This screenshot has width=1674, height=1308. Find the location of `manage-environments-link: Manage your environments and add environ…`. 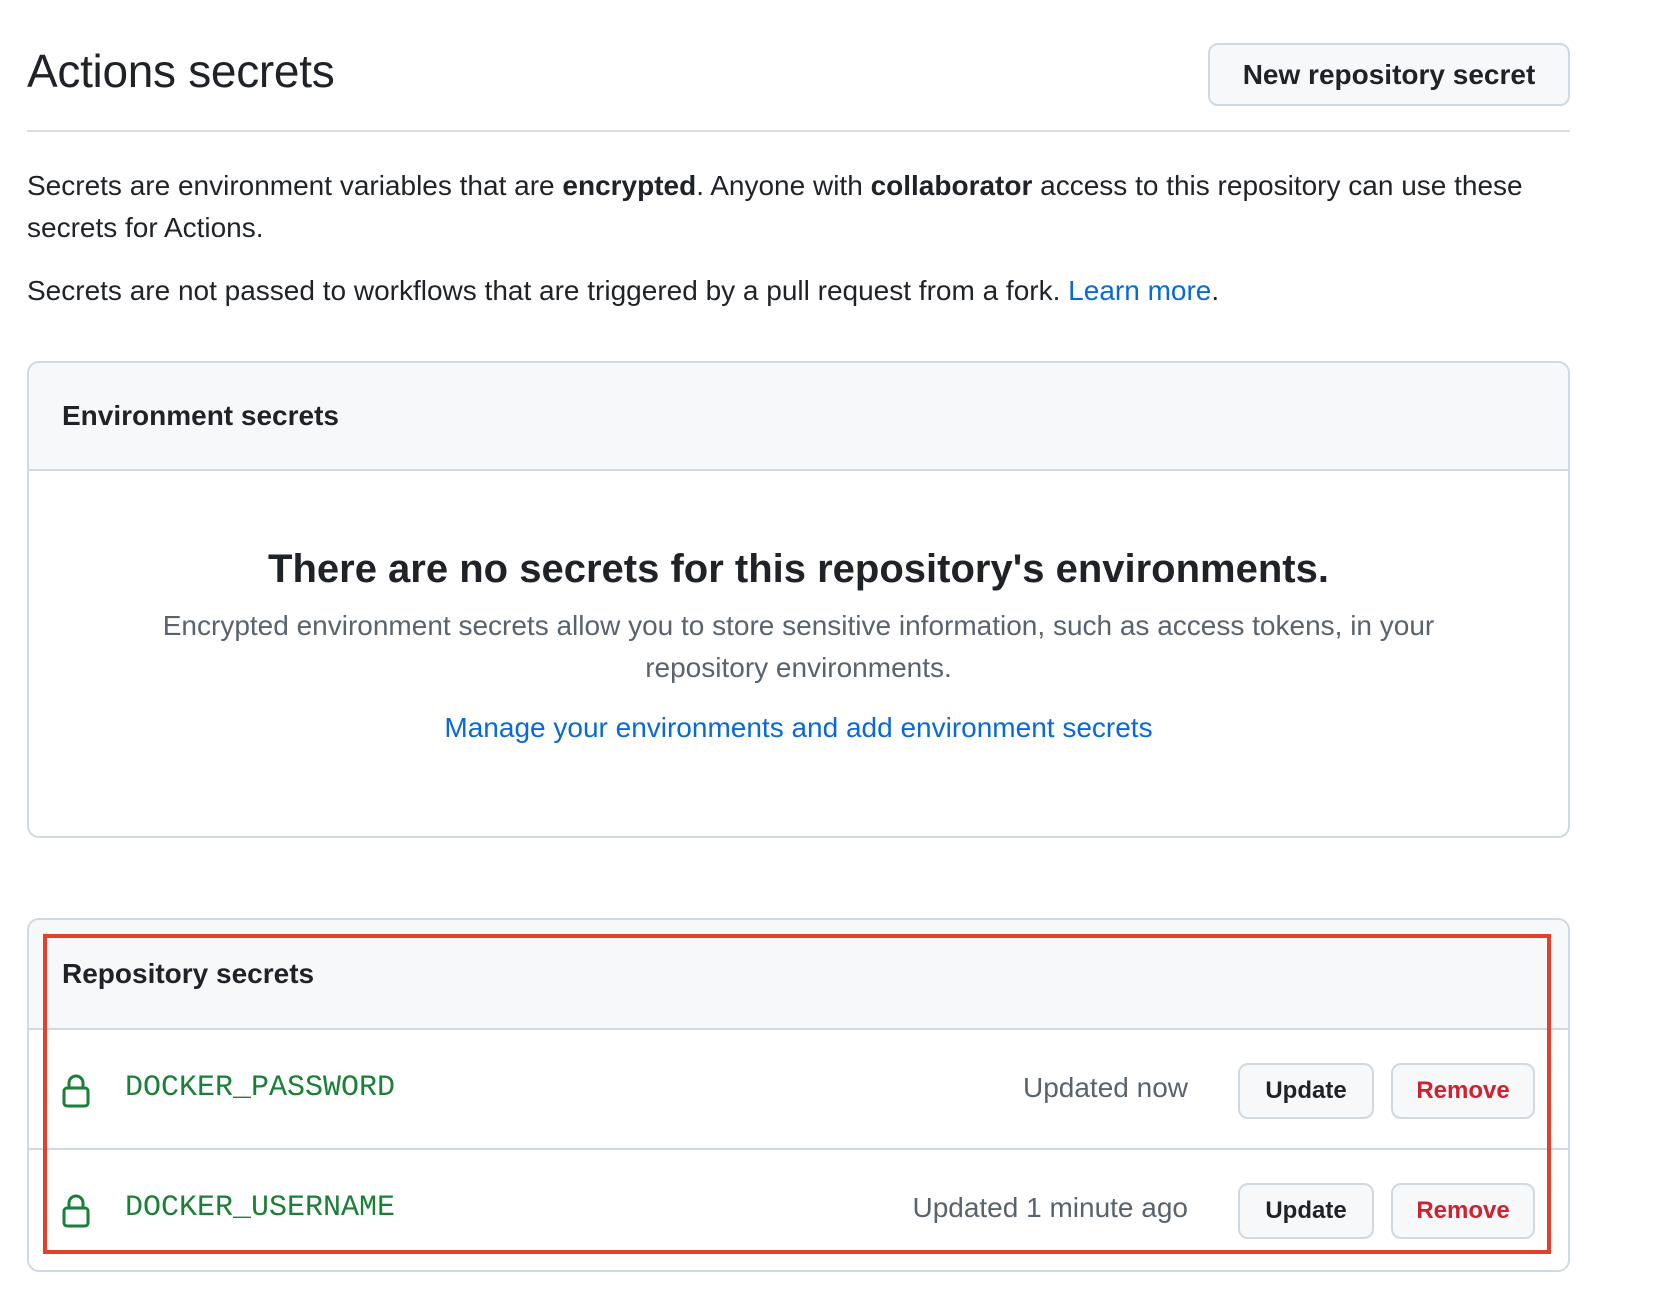

manage-environments-link: Manage your environments and add environ… is located at coordinates (798, 728).